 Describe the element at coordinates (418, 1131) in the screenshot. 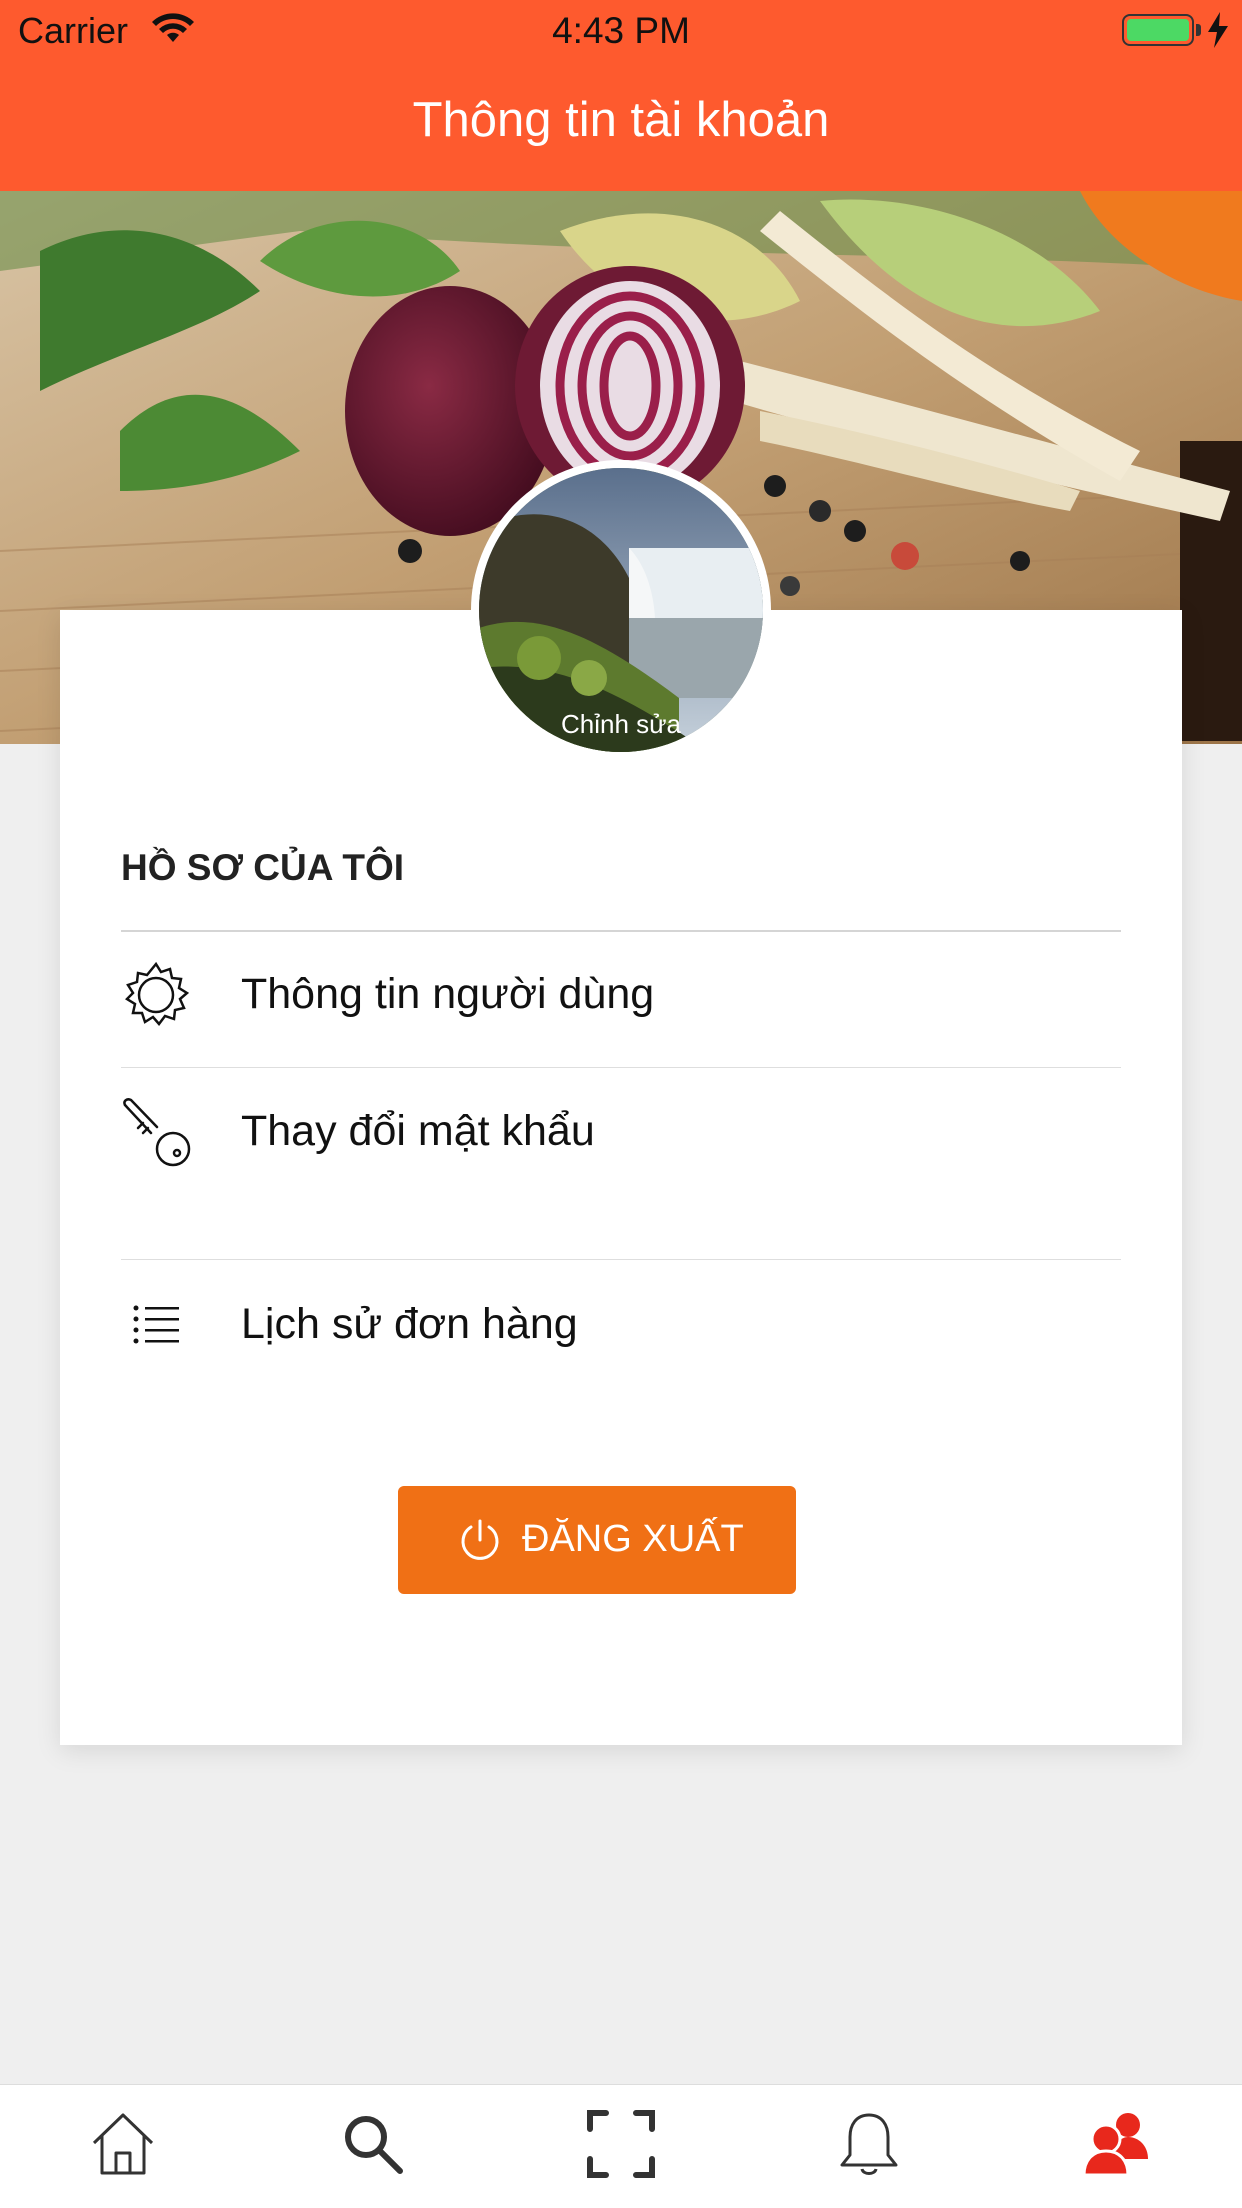

I see `menu-item-label: Thay đổi mật khẩu` at that location.